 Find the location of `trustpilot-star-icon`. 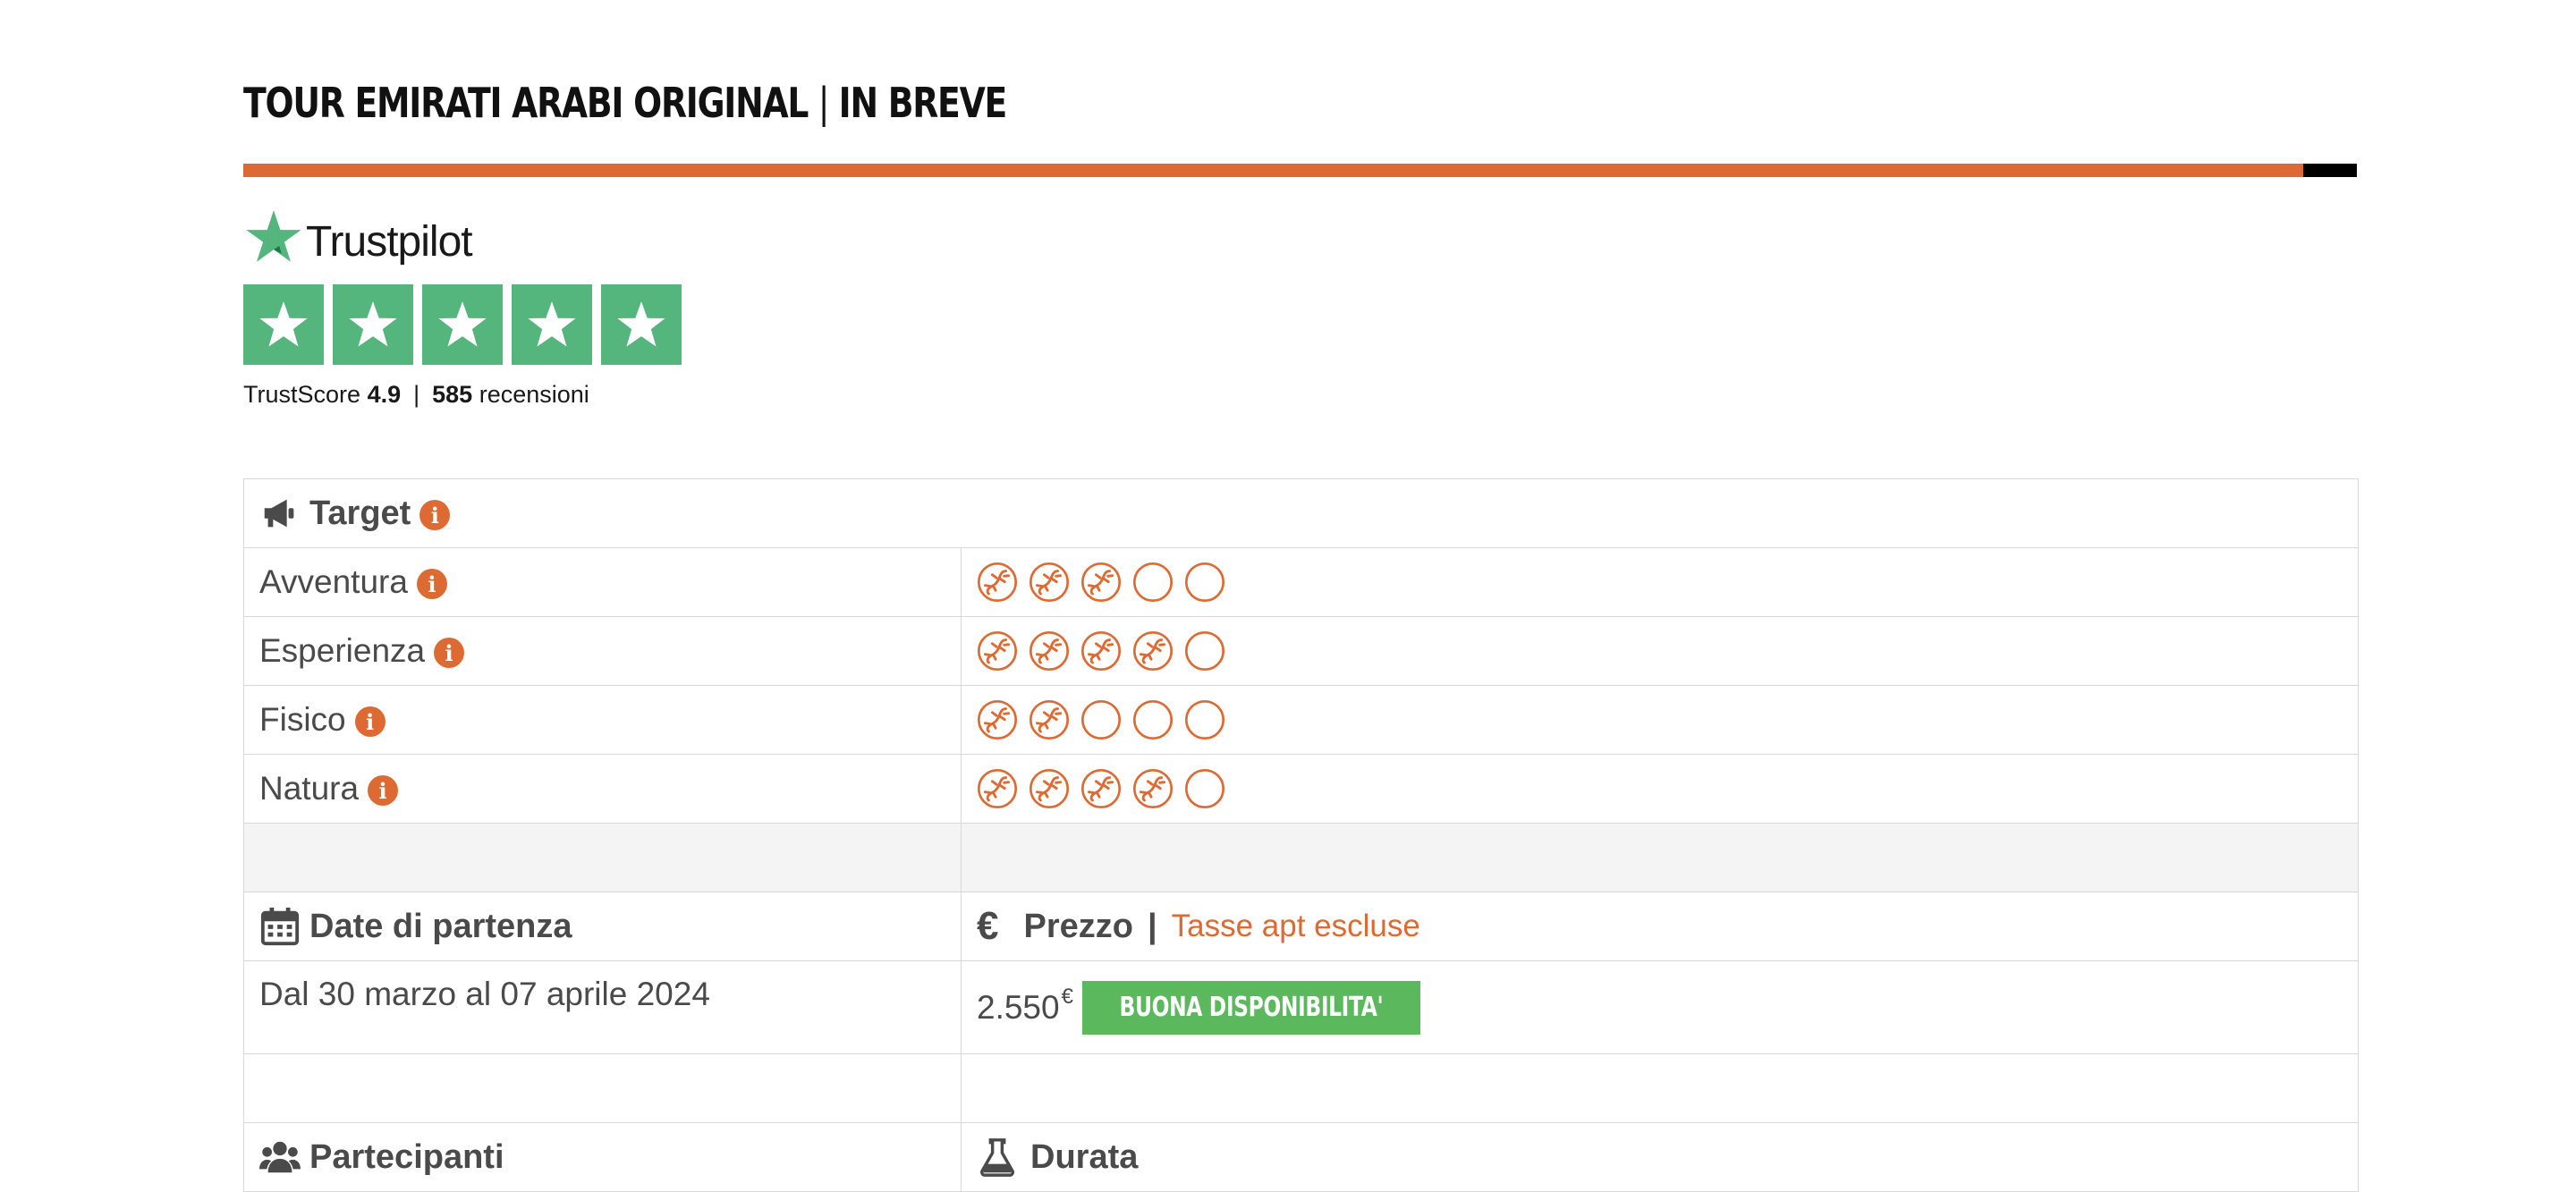

trustpilot-star-icon is located at coordinates (273, 236).